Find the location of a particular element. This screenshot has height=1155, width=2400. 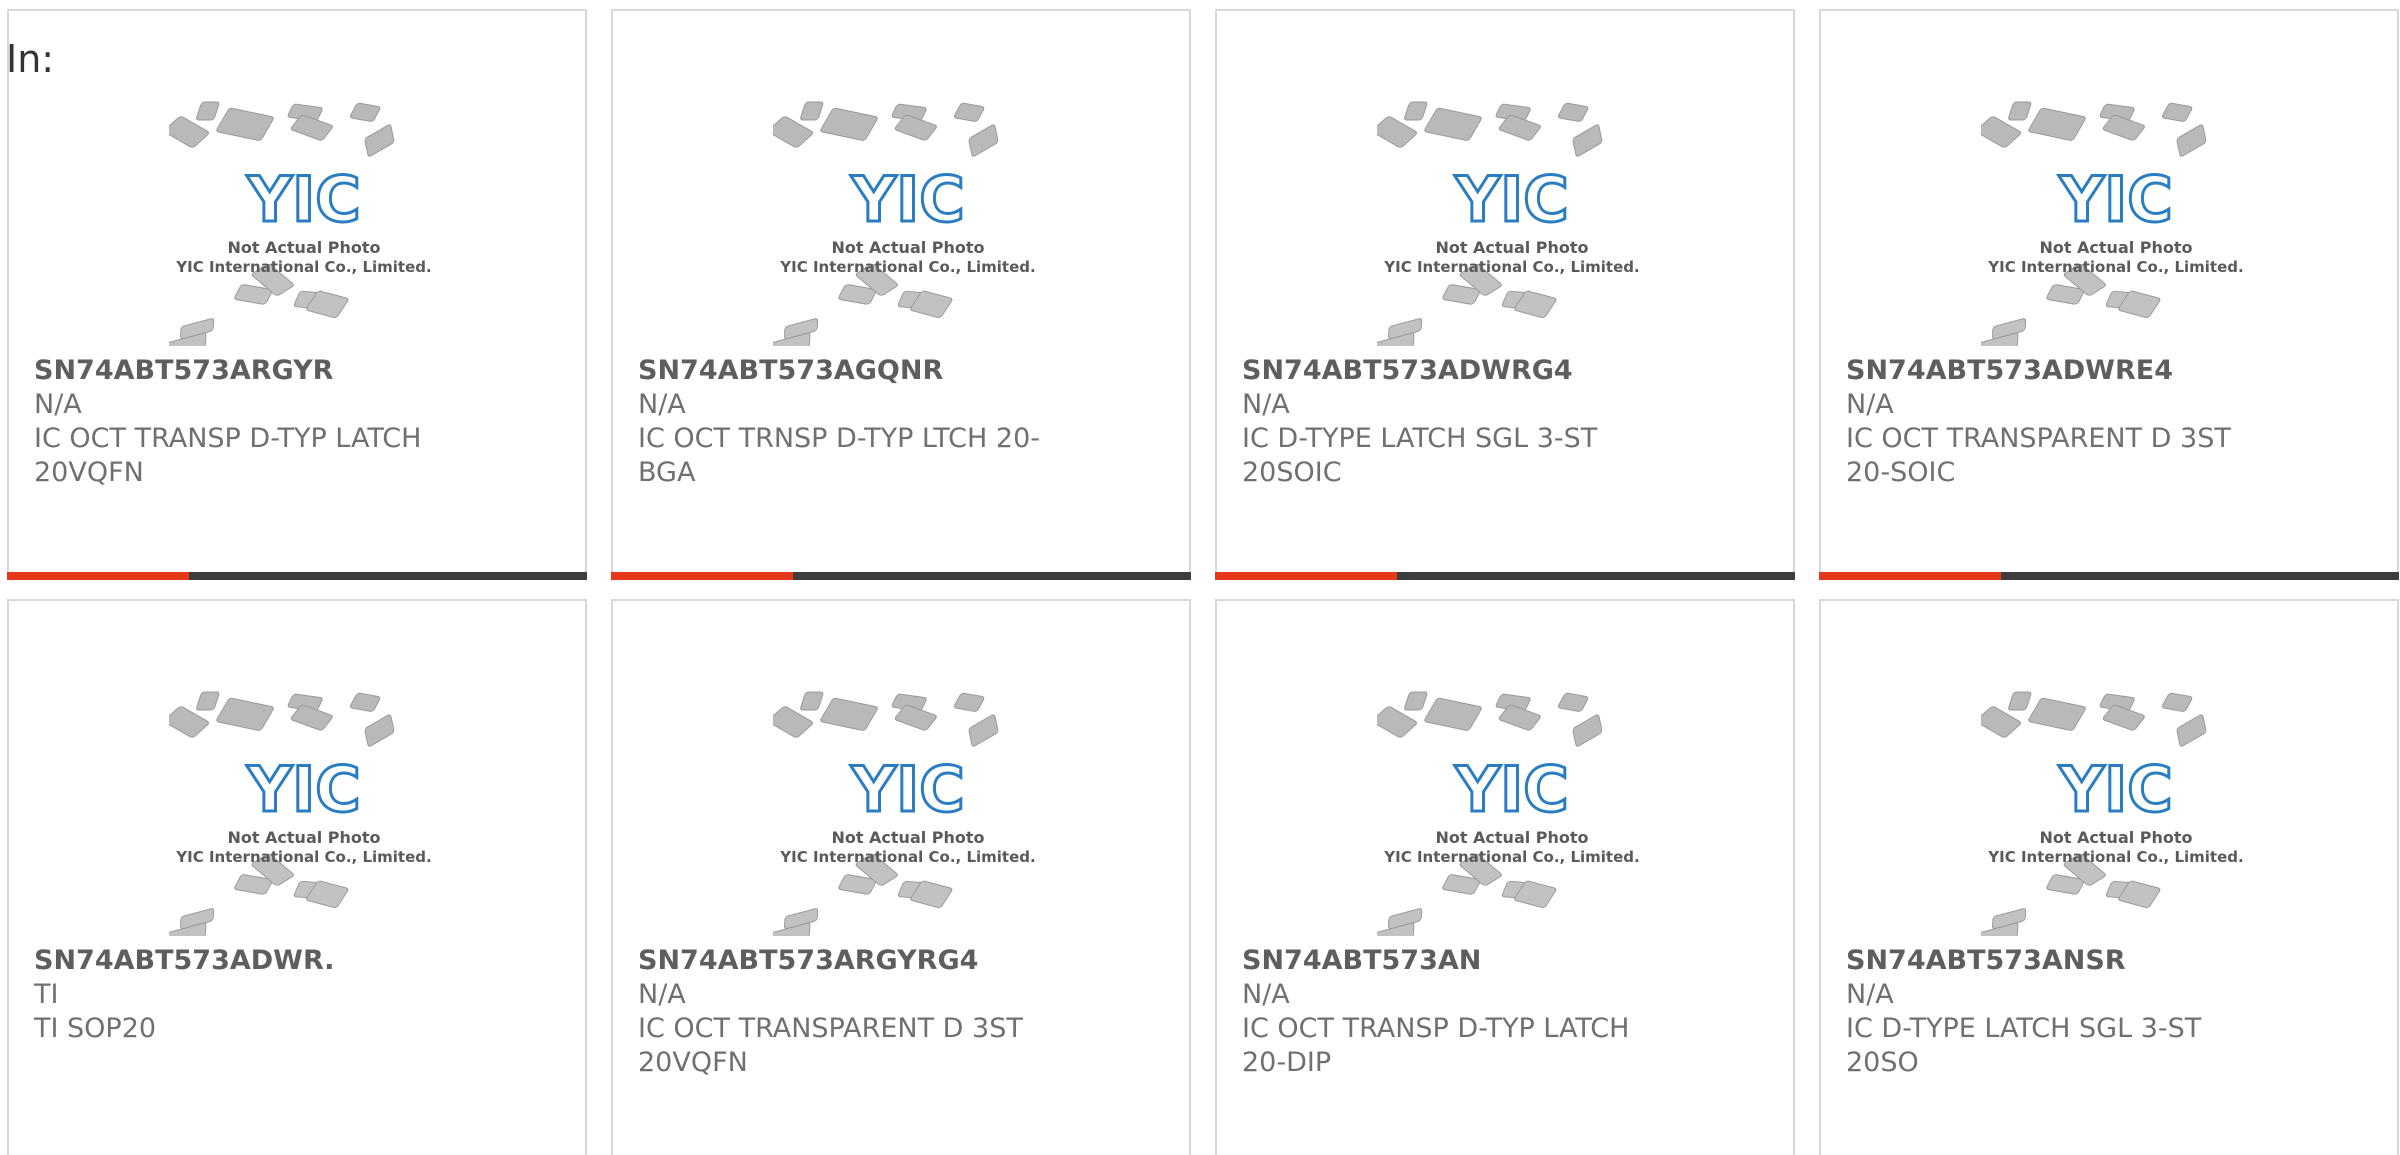

in-label: In: is located at coordinates (30, 59).